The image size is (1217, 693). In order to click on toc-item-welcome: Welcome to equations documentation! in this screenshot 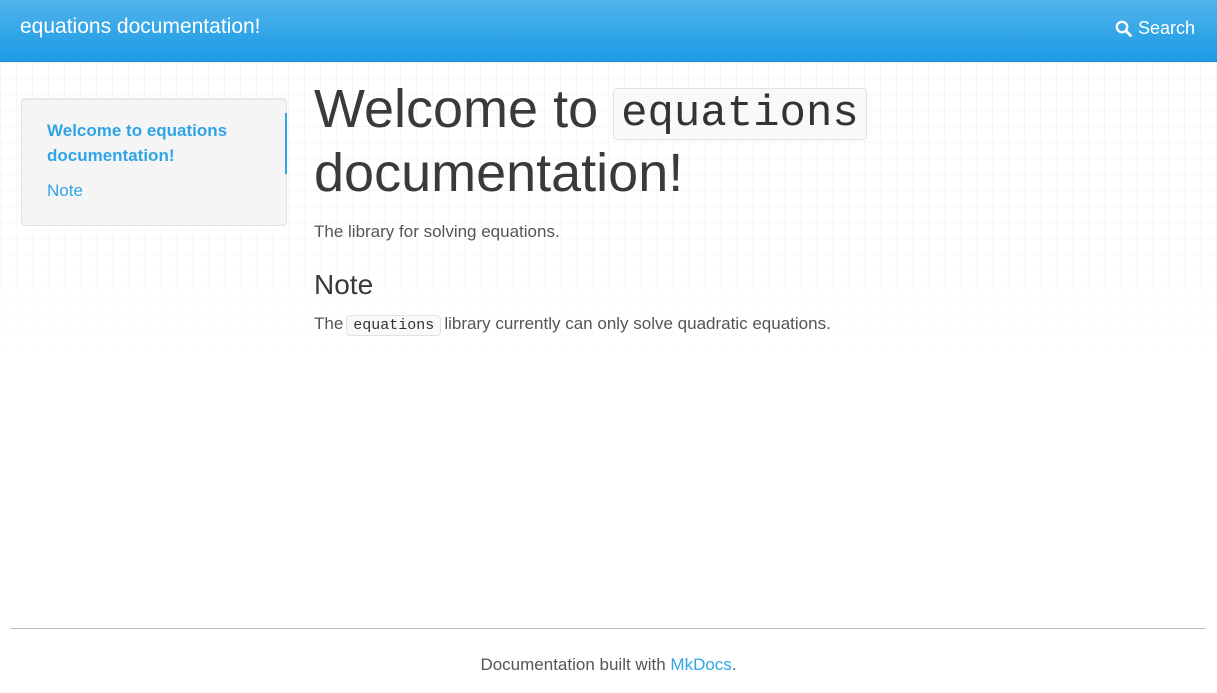, I will do `click(157, 143)`.